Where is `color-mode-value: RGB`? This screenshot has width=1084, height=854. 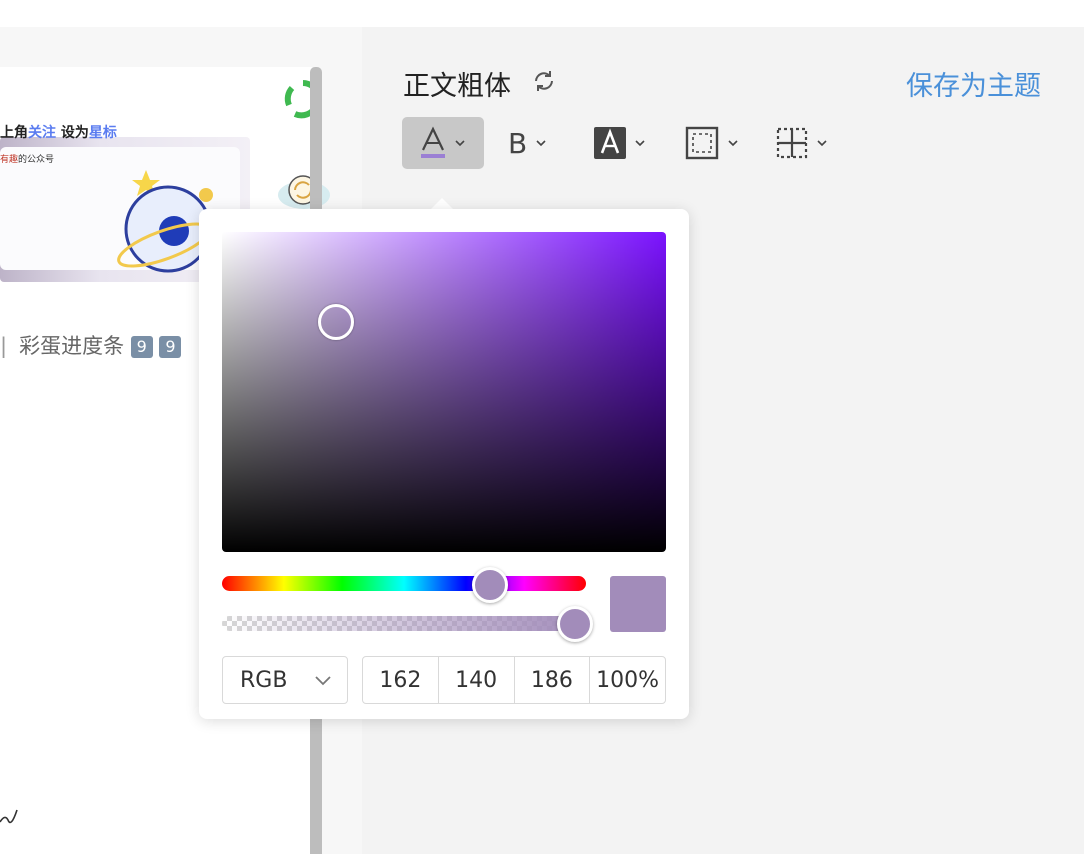
color-mode-value: RGB is located at coordinates (264, 680).